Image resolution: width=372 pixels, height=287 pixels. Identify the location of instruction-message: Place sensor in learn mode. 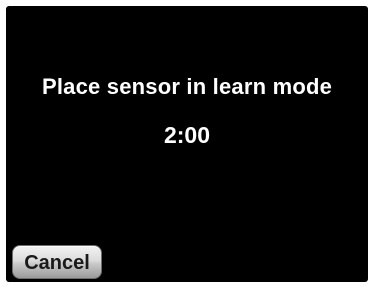
(187, 86).